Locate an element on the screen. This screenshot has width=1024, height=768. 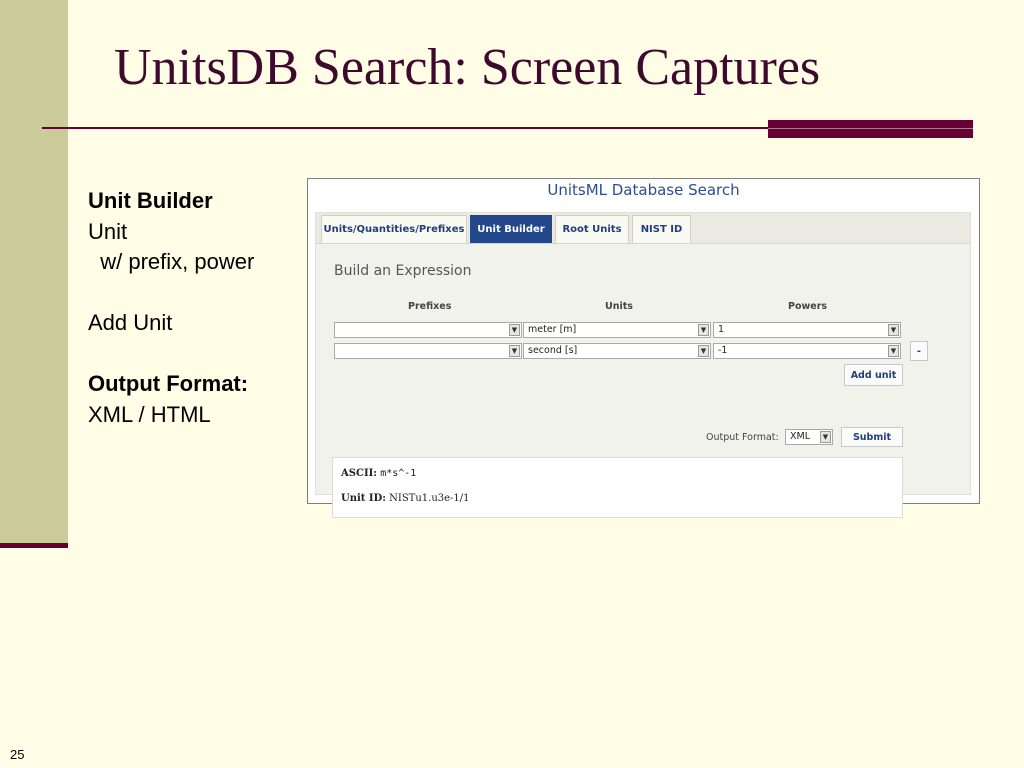
unit-select: meter [m] ▼ is located at coordinates (617, 330).